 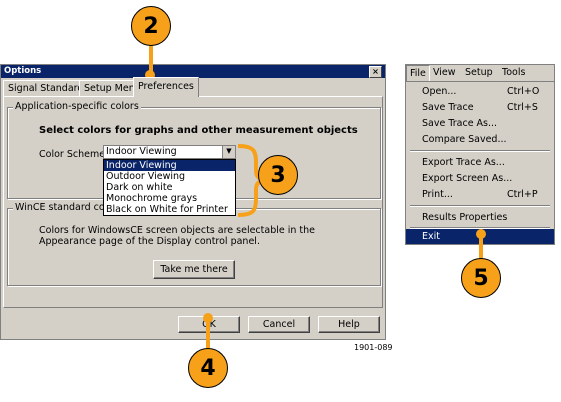 I want to click on chevron-down-icon: ▼, so click(x=228, y=152).